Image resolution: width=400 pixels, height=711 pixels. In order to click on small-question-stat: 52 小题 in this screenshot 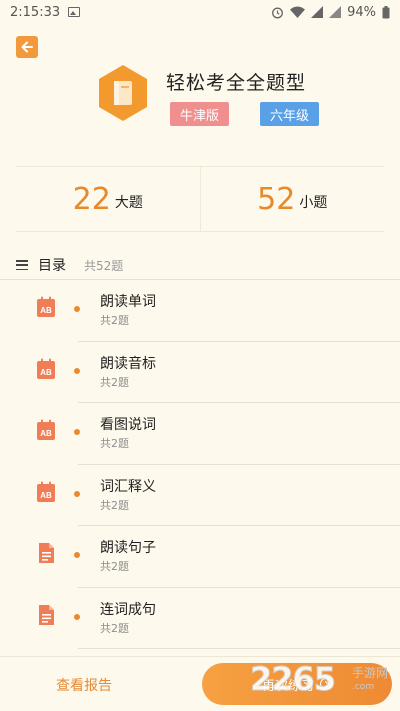, I will do `click(292, 199)`.